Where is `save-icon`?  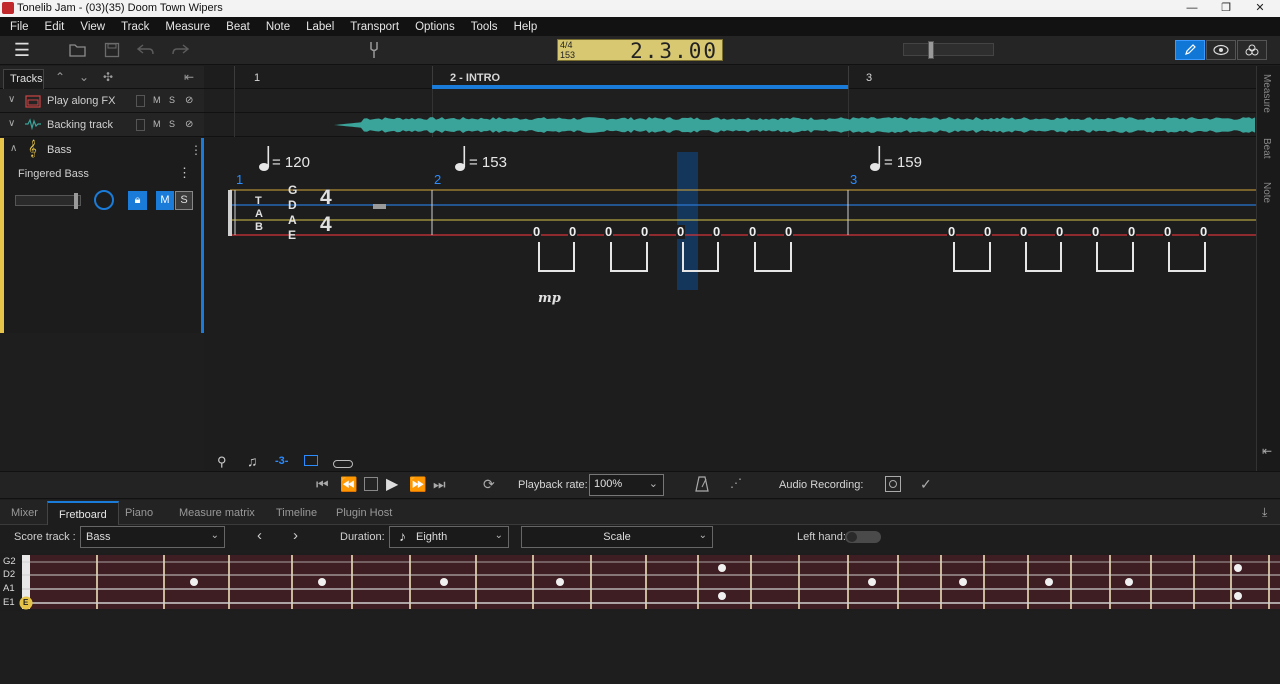
save-icon is located at coordinates (112, 50).